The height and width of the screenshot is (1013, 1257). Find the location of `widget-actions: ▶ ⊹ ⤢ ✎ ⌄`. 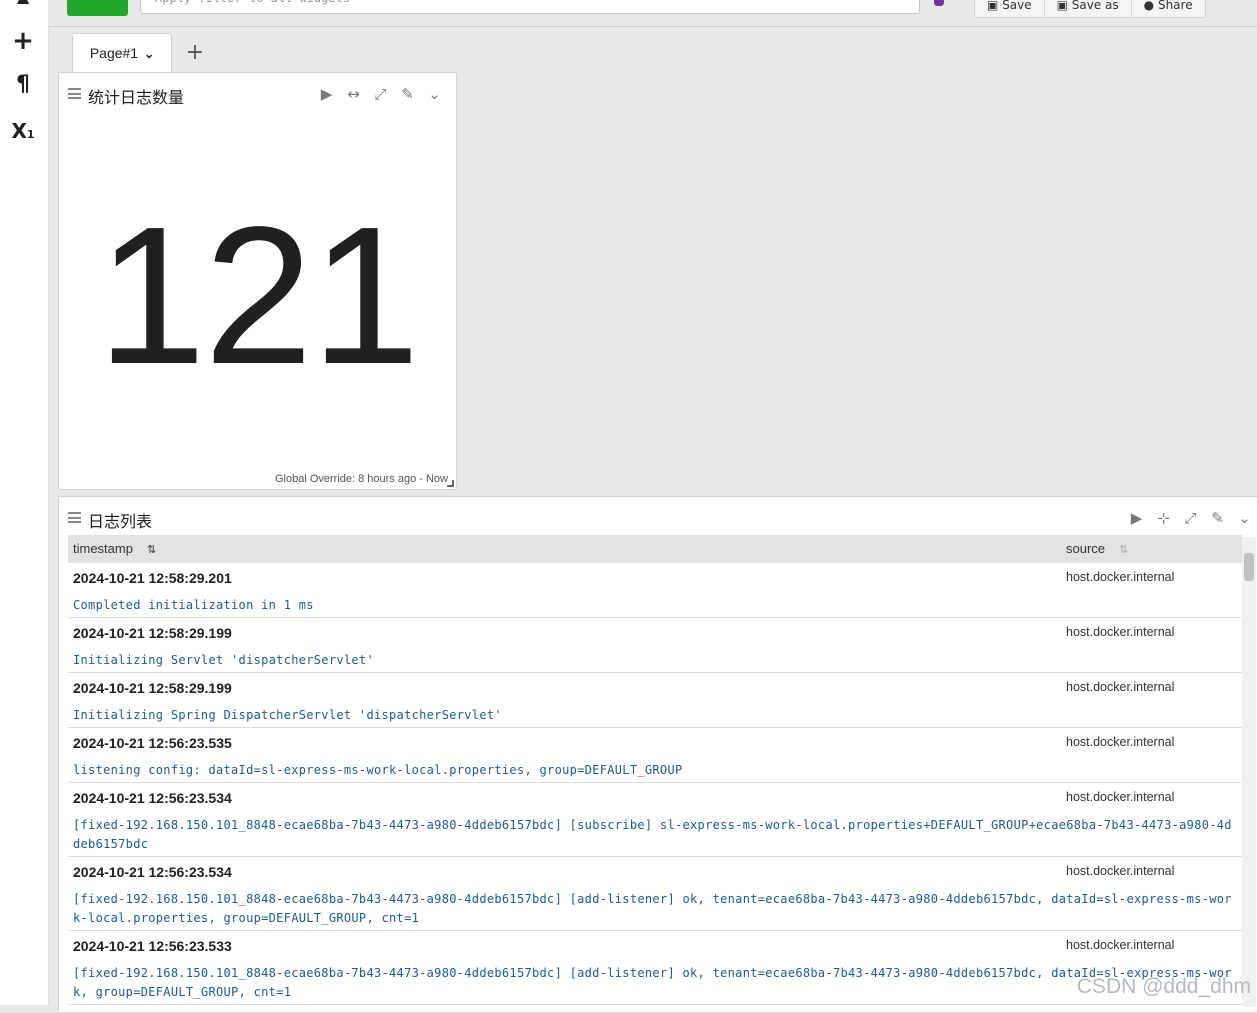

widget-actions: ▶ ⊹ ⤢ ✎ ⌄ is located at coordinates (1190, 518).